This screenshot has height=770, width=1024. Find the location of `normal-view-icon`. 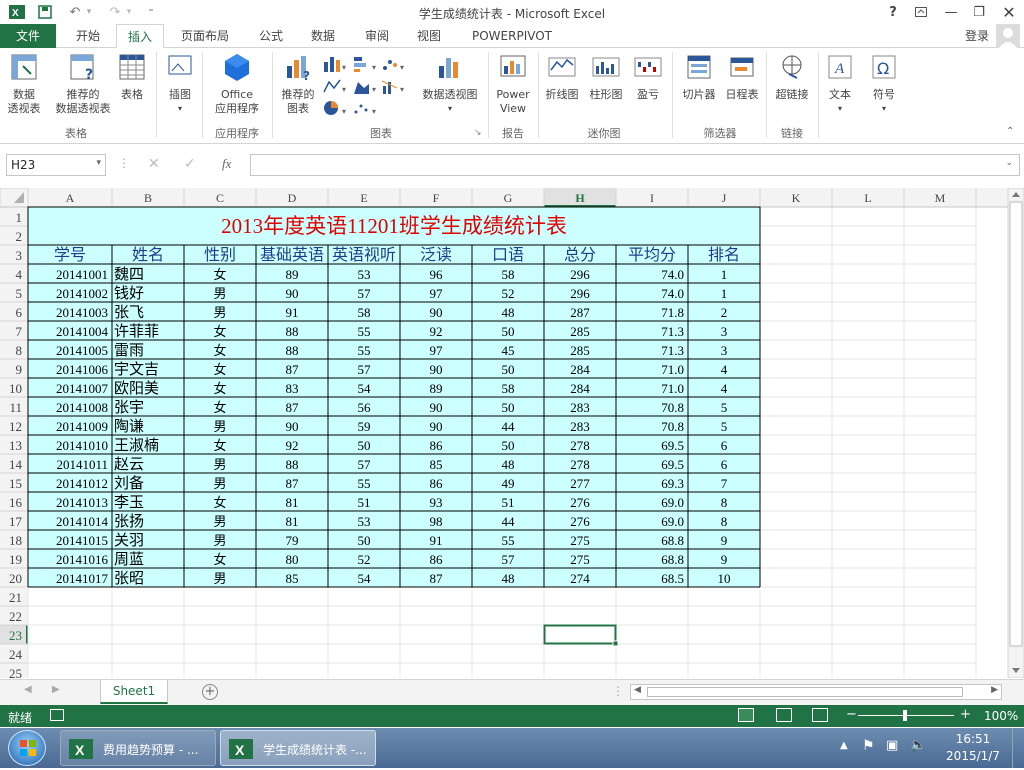

normal-view-icon is located at coordinates (746, 715).